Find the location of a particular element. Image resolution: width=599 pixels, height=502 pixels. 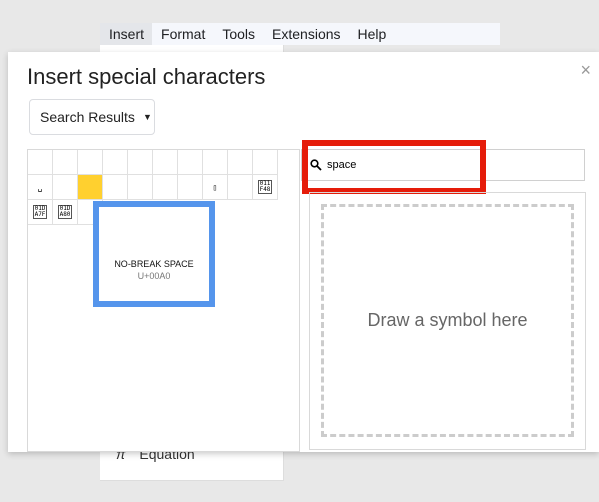

menu-insert: Insert is located at coordinates (126, 34).